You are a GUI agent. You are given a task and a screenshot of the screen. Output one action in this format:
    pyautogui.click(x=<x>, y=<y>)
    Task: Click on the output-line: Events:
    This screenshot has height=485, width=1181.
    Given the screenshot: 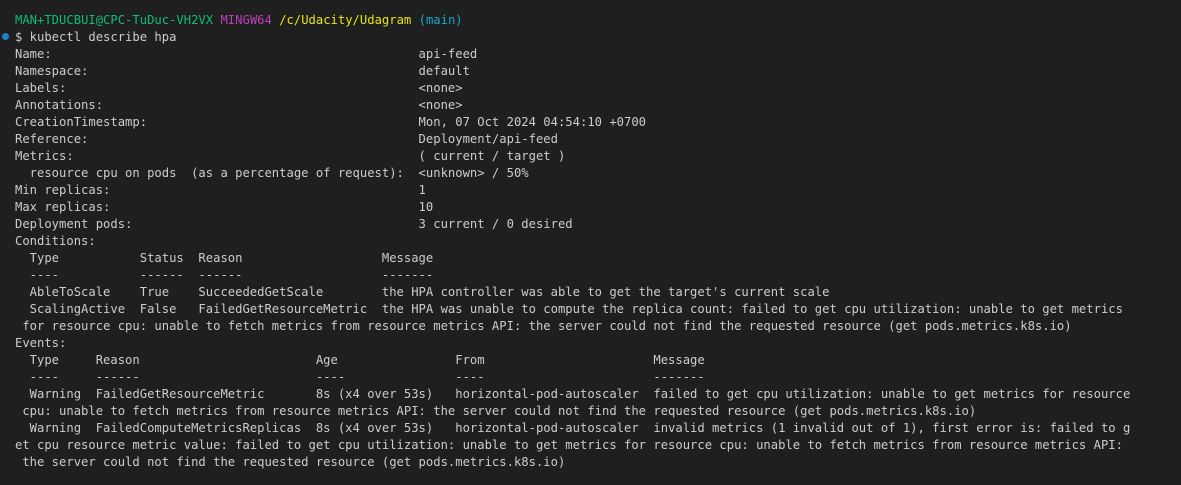 What is the action you would take?
    pyautogui.click(x=41, y=343)
    